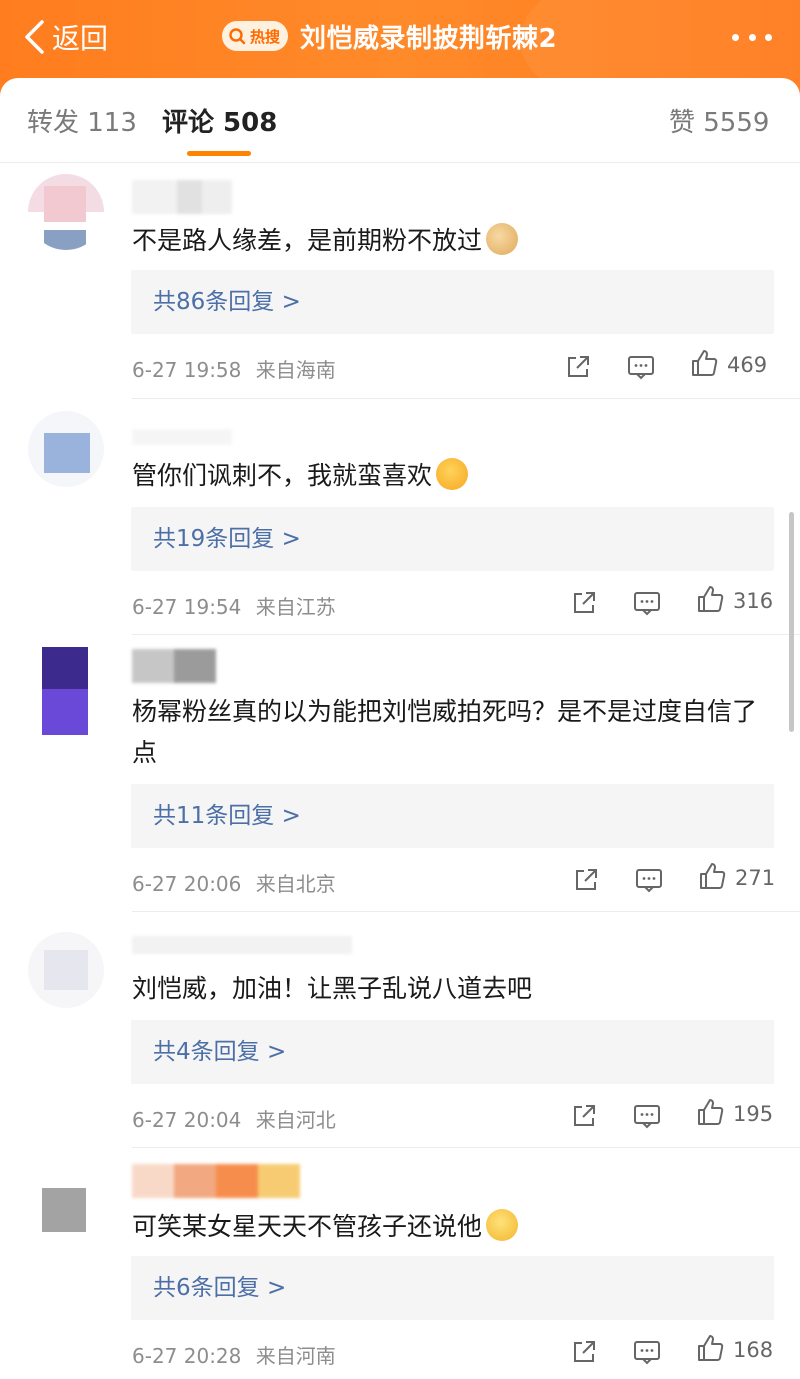 The image size is (800, 1379). I want to click on comment-time: 6-27 20:06, so click(187, 884).